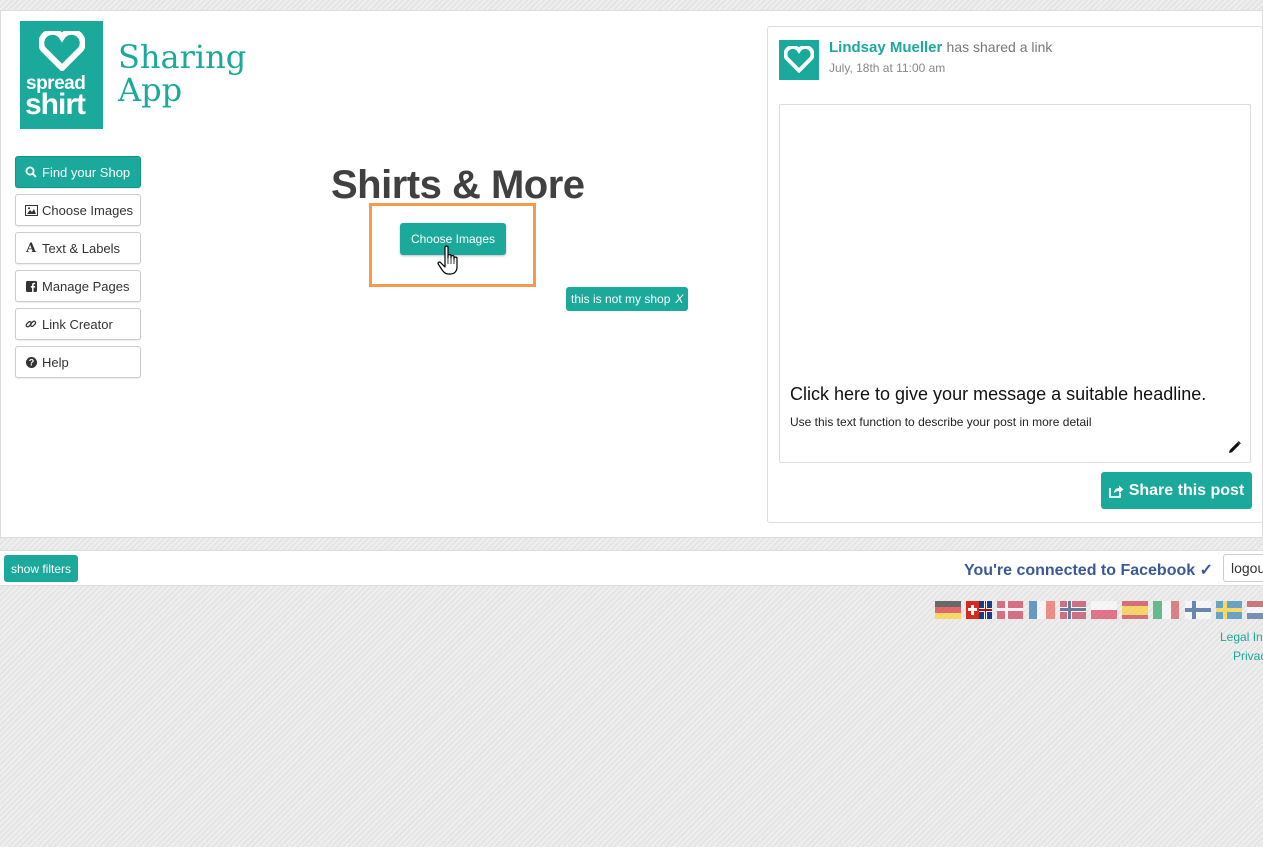  I want to click on flag-ch-icon, so click(979, 610).